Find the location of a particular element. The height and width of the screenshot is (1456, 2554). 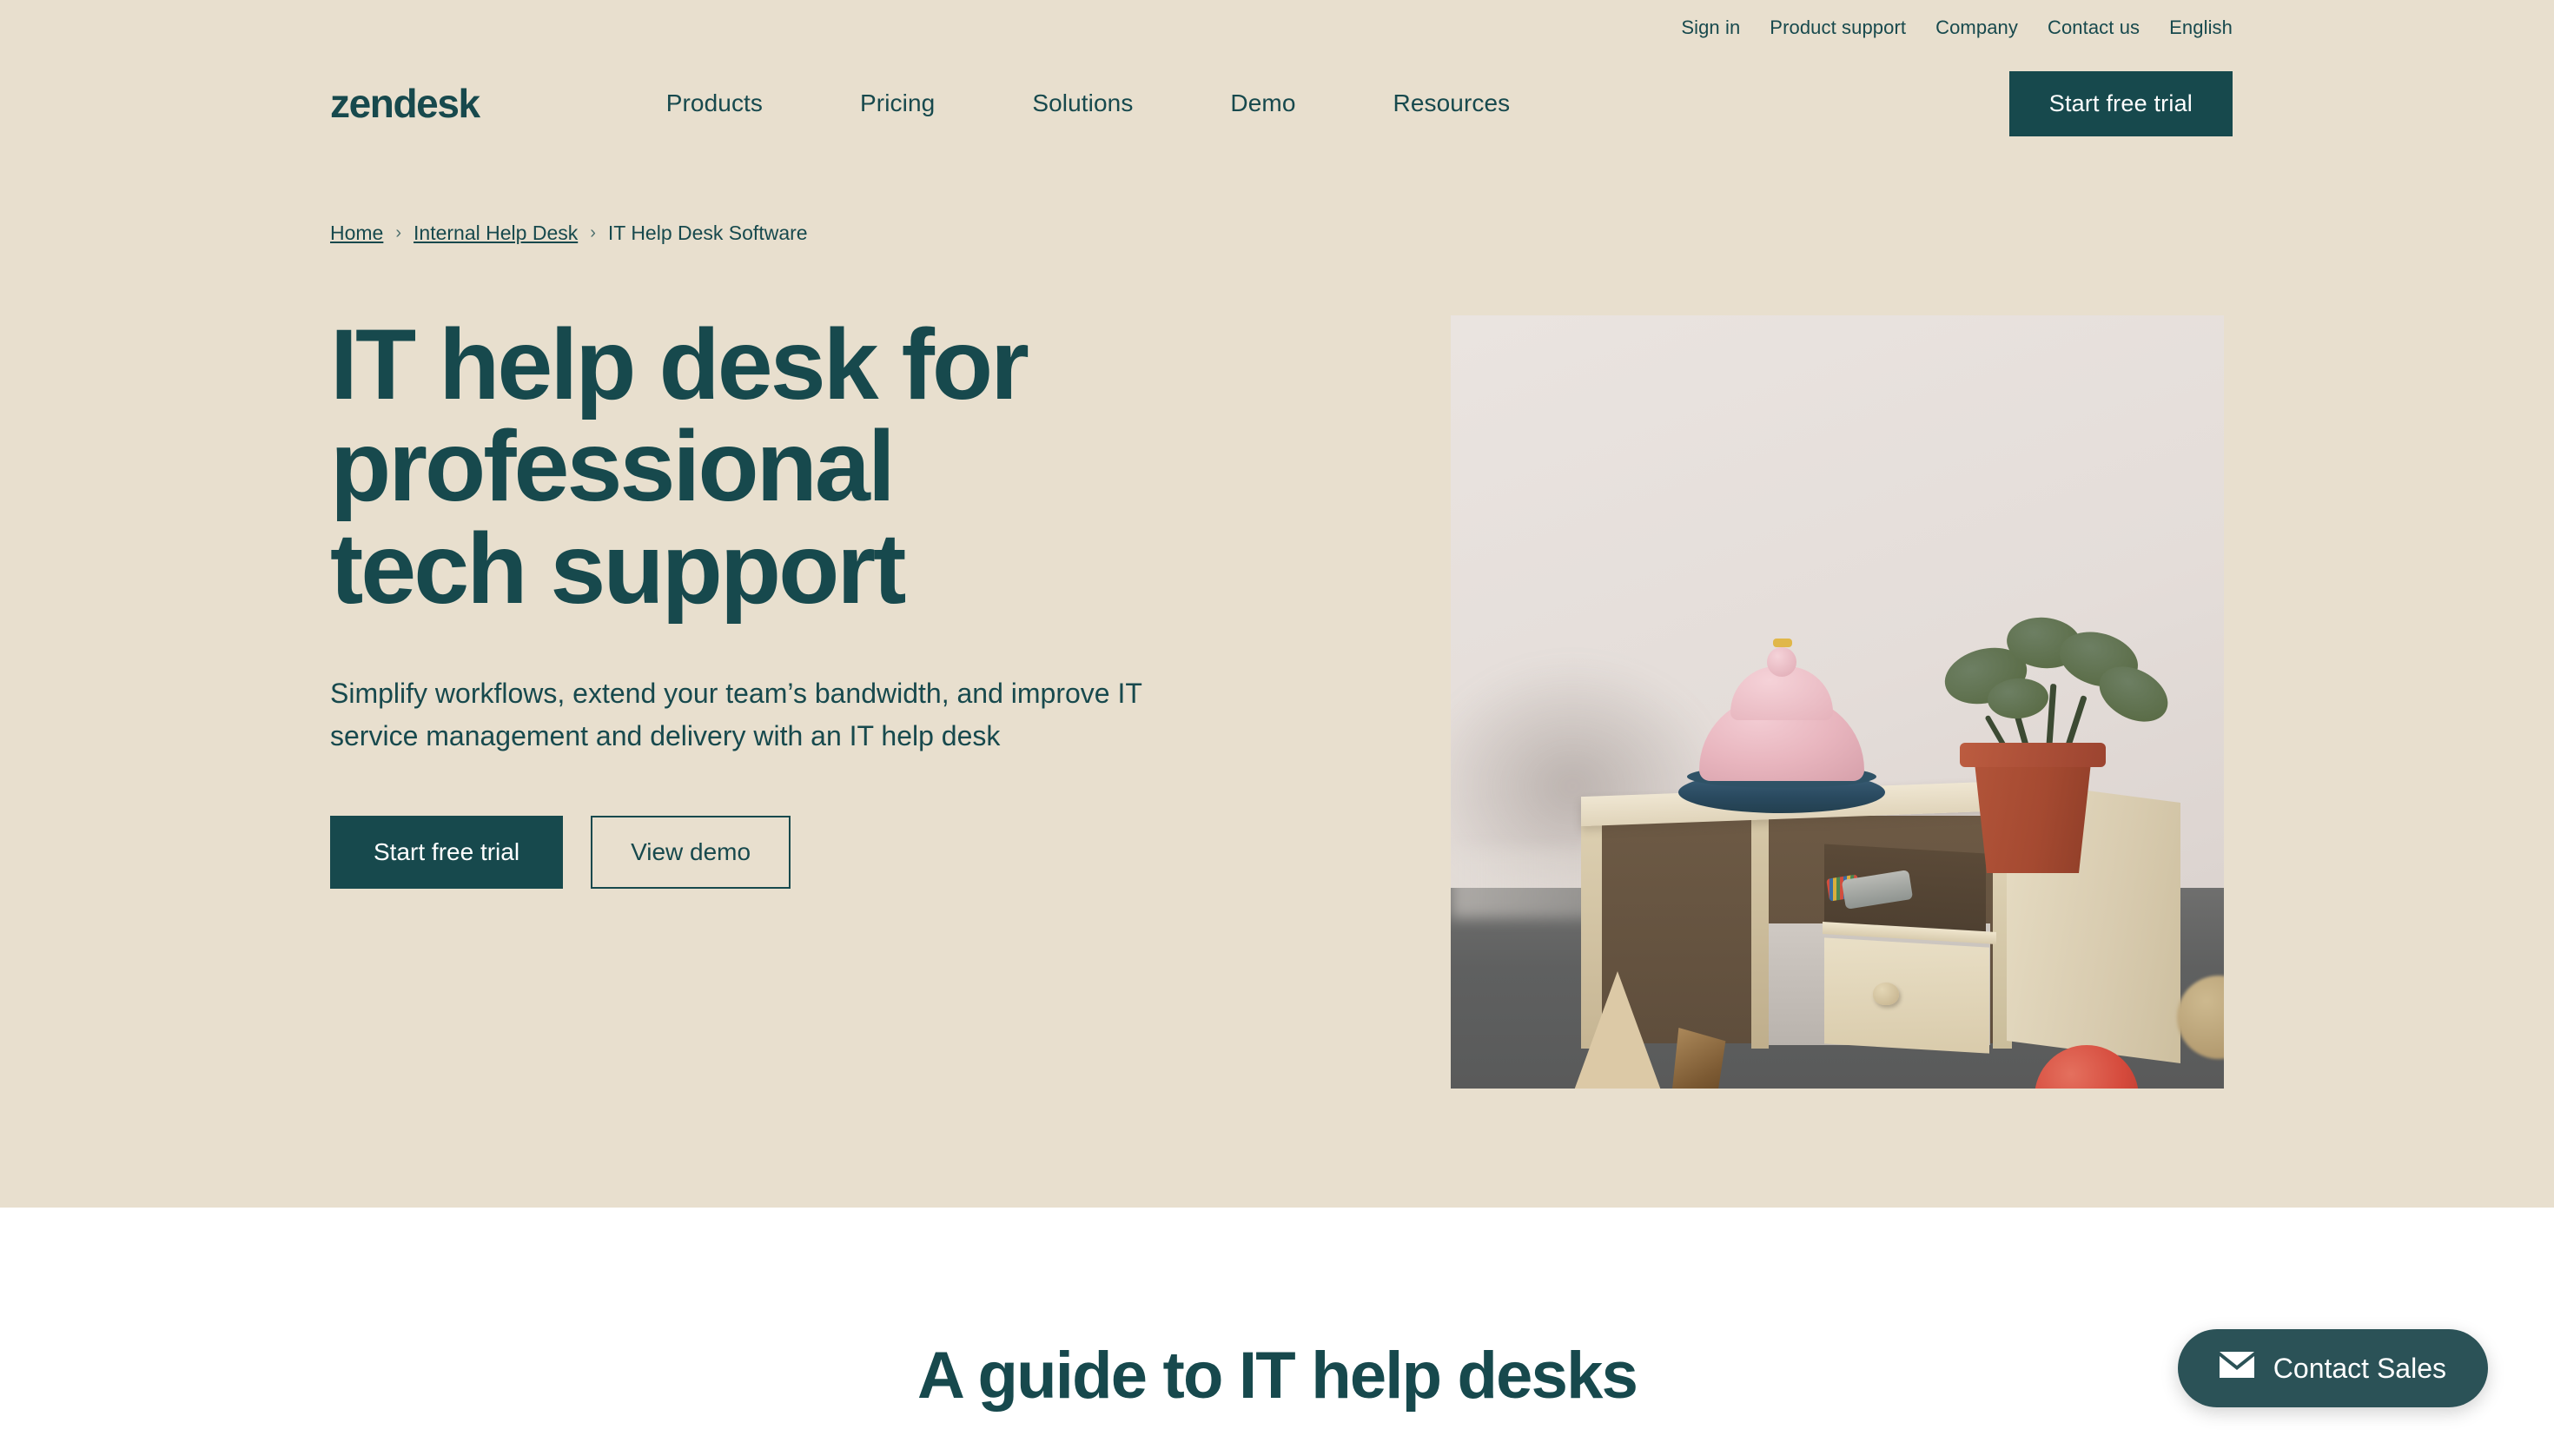

utility-link-language: English is located at coordinates (2201, 28).